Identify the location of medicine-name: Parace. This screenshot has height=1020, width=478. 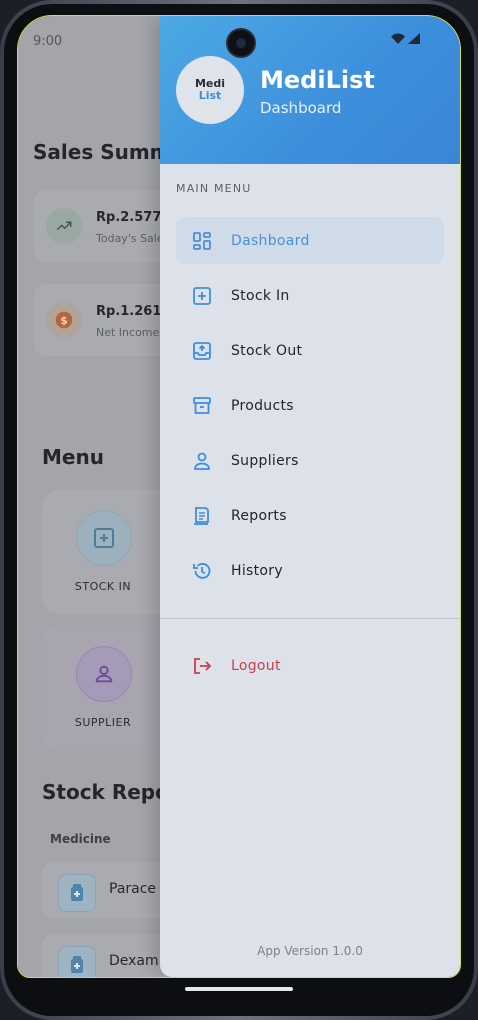
(133, 889).